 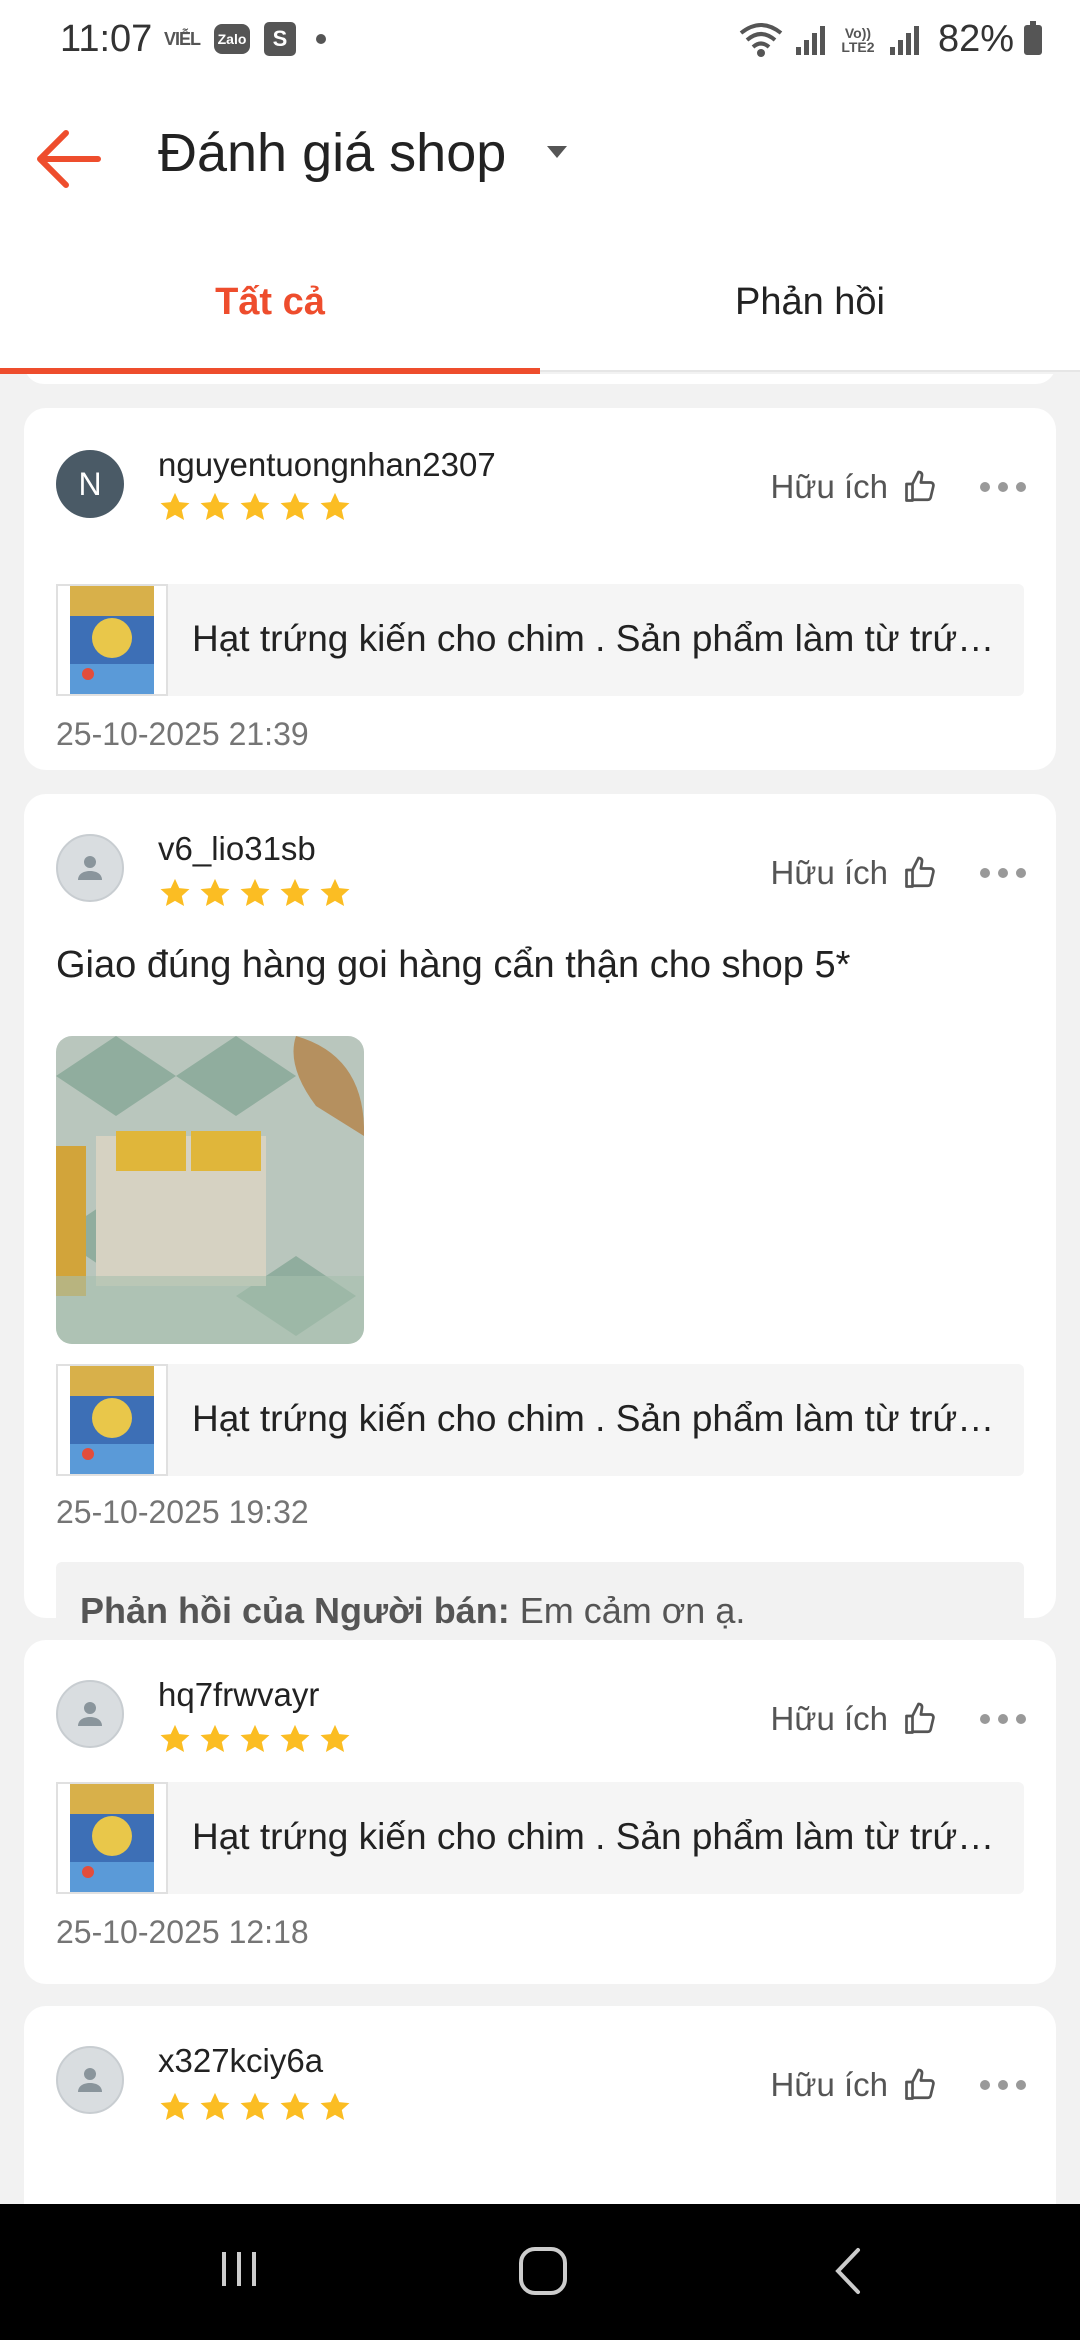 What do you see at coordinates (182, 1932) in the screenshot?
I see `review-date: 25-10-2025 12:18` at bounding box center [182, 1932].